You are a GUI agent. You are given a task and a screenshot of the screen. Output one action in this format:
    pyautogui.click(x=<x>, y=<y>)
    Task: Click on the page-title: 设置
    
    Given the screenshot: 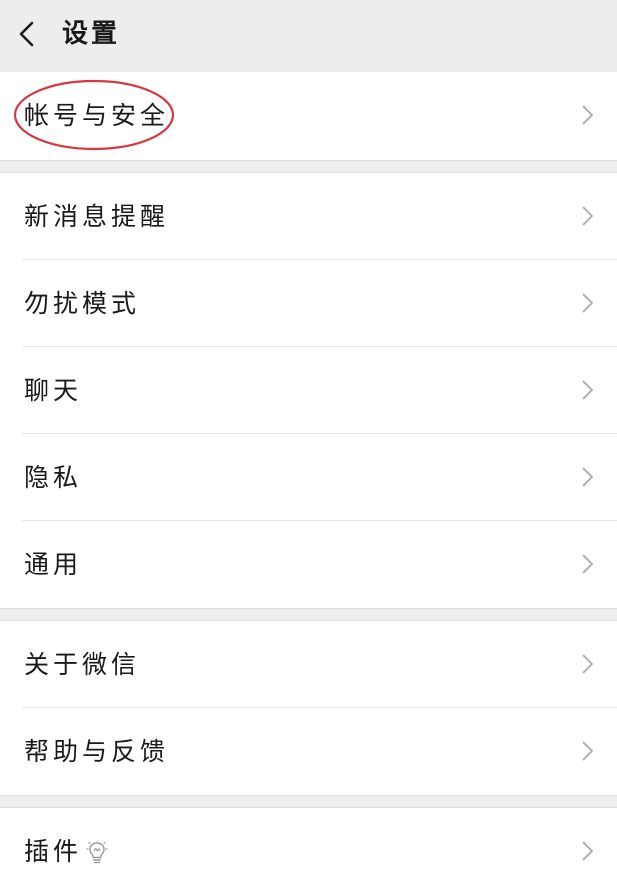 What is the action you would take?
    pyautogui.click(x=91, y=34)
    